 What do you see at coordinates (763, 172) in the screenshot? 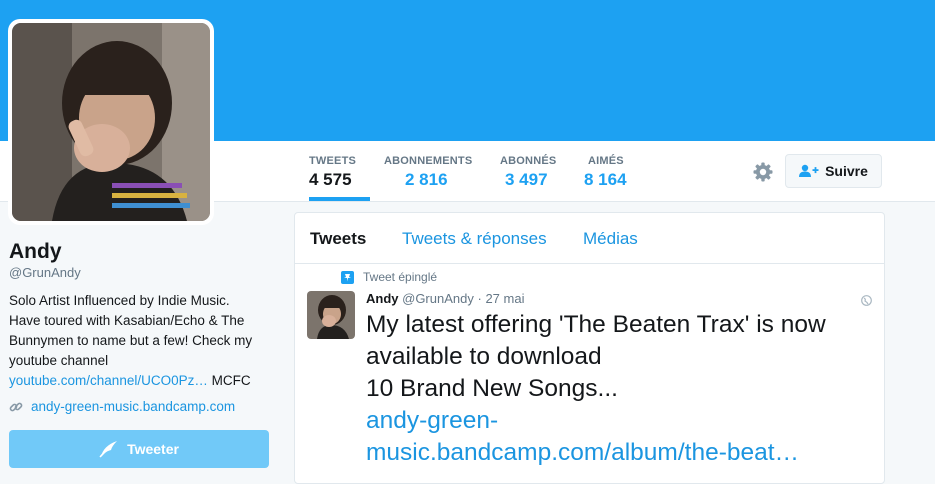
I see `gear-icon` at bounding box center [763, 172].